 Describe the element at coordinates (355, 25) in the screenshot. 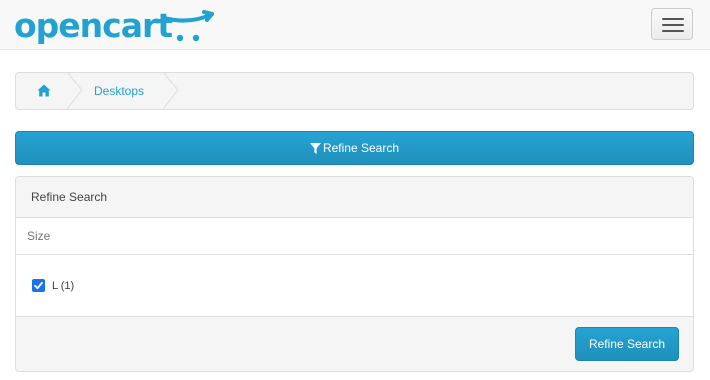

I see `site-header: opencart` at that location.